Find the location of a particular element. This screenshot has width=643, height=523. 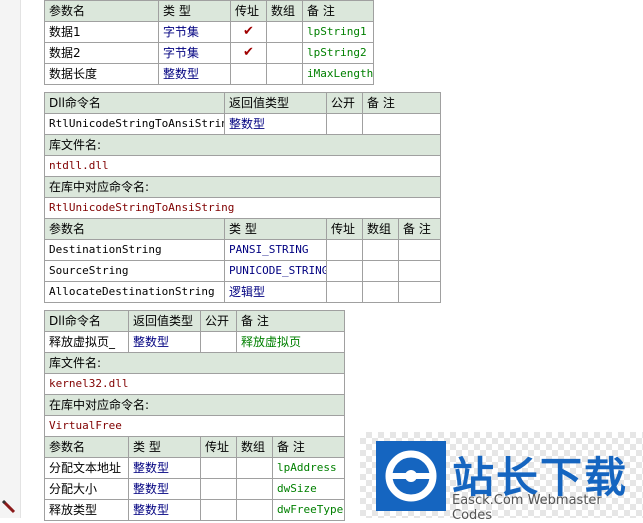

col-header-type: 类 型 is located at coordinates (275, 229).